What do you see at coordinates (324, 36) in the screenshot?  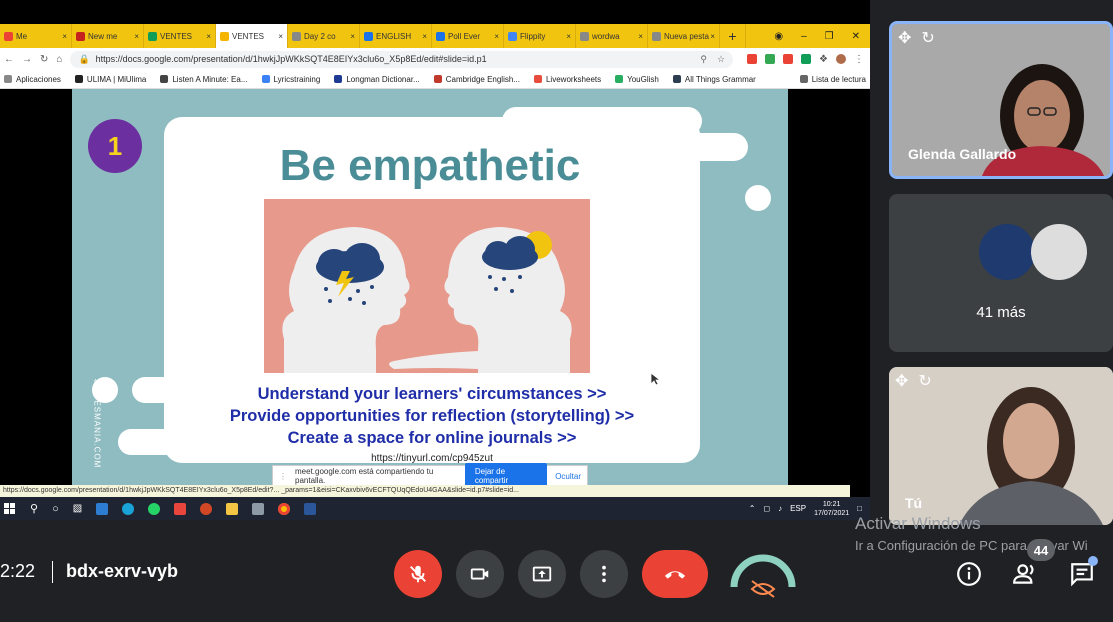 I see `browser-tab: Day 2 co ×` at bounding box center [324, 36].